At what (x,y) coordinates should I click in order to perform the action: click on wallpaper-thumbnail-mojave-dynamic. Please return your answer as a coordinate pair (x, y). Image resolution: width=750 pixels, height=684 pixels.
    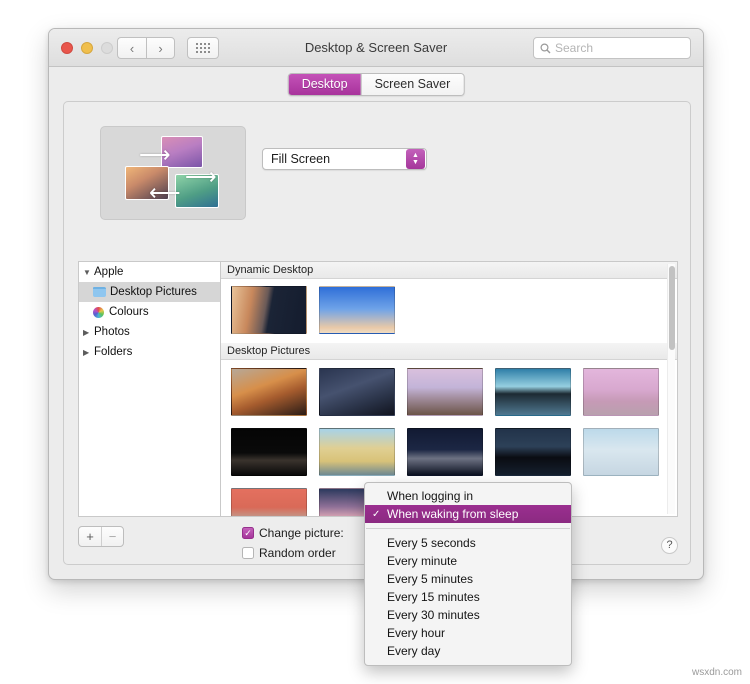
    Looking at the image, I should click on (269, 310).